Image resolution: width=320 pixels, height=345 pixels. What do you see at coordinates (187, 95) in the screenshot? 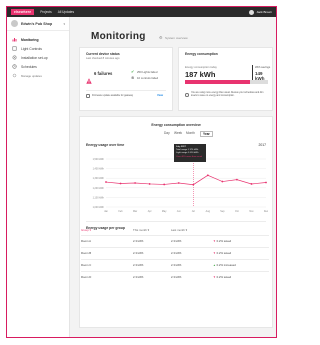
I see `tip-icon` at bounding box center [187, 95].